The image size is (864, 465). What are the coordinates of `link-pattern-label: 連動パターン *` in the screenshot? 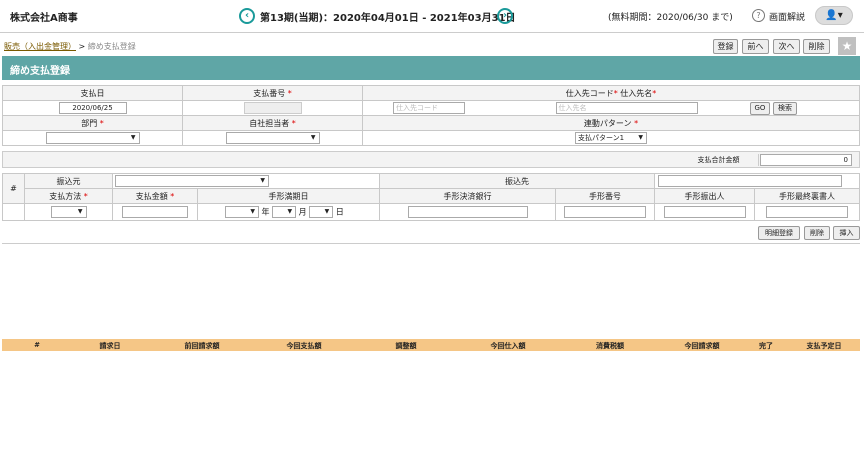 It's located at (611, 123).